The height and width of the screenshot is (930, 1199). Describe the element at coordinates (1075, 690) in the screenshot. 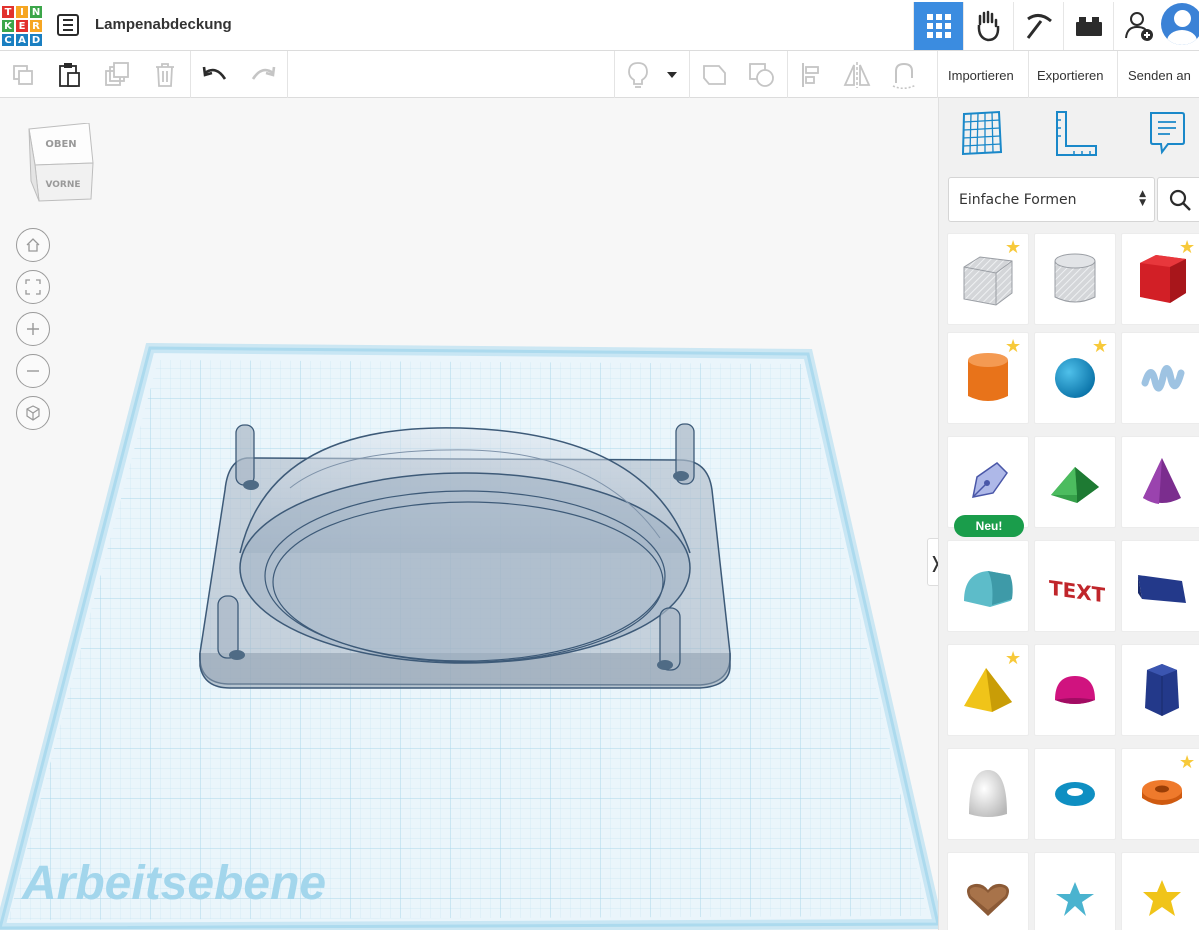

I see `shape-half-sphere` at that location.